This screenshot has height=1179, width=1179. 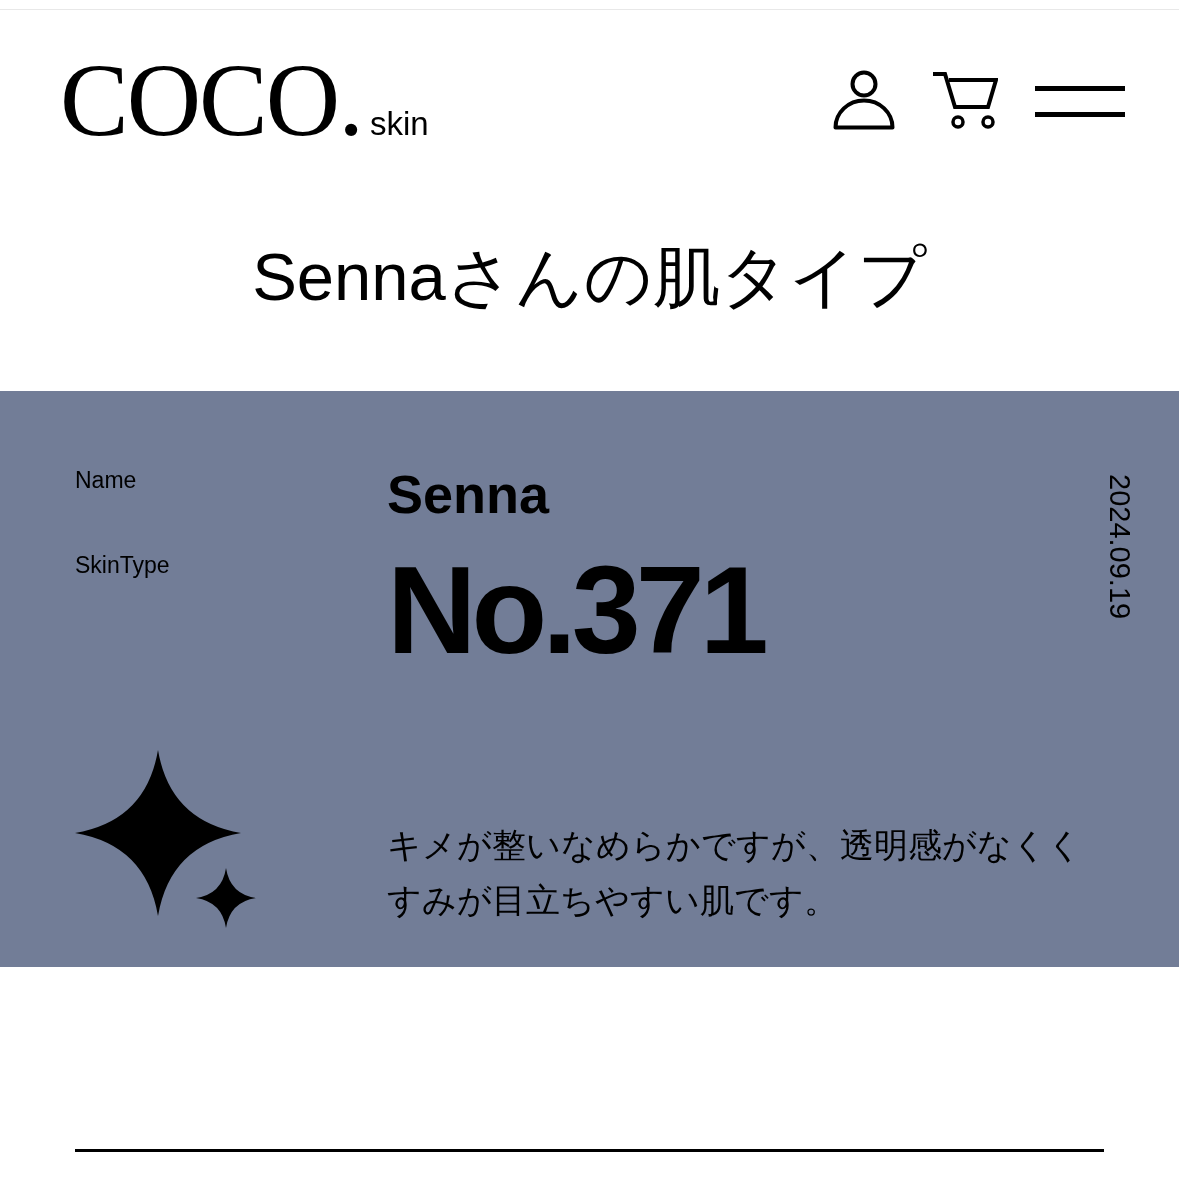 I want to click on logo-wordmark: COCO., so click(x=211, y=100).